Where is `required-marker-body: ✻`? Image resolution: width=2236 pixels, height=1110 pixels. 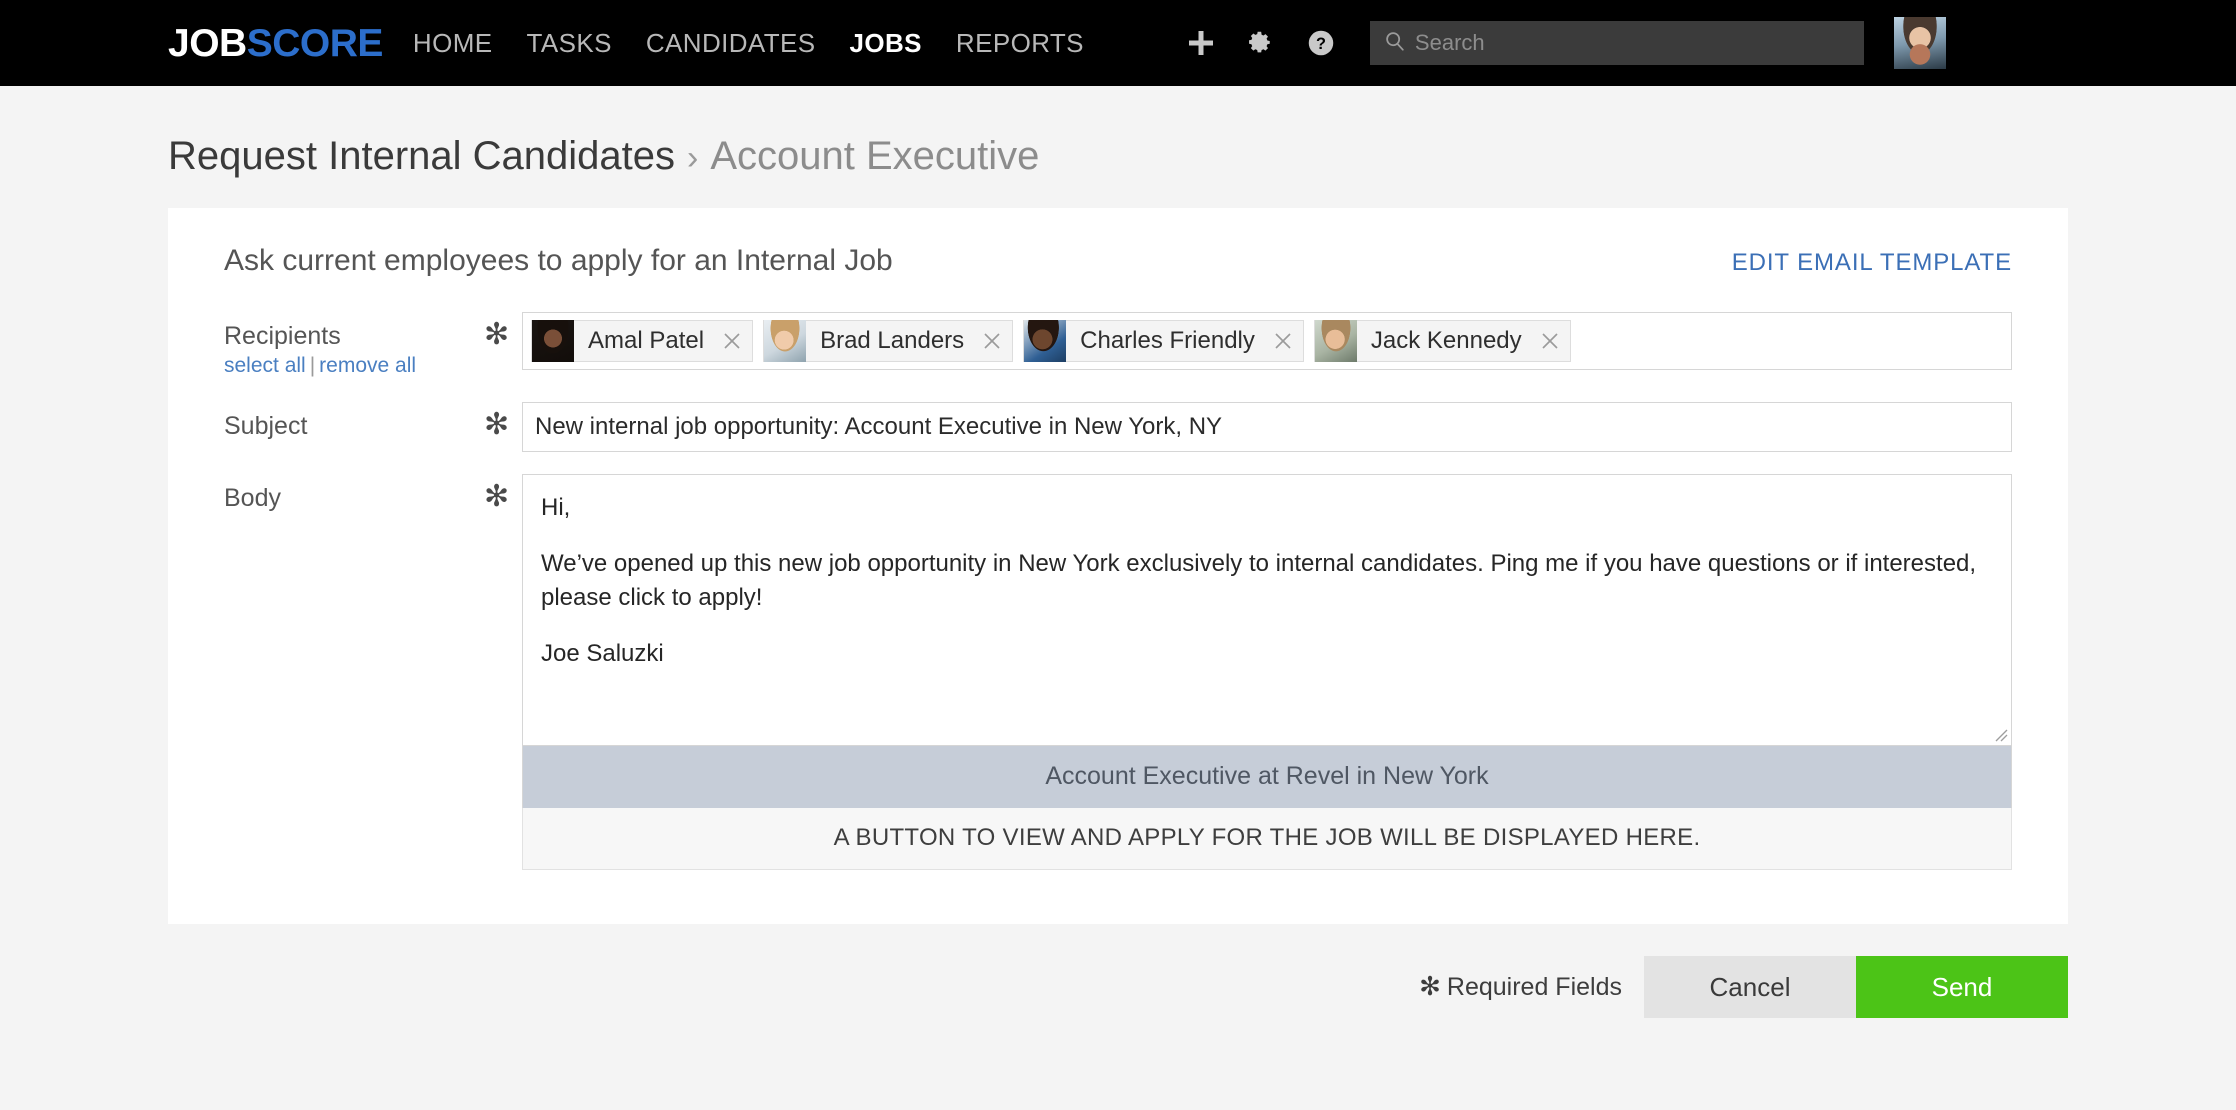 required-marker-body: ✻ is located at coordinates (497, 496).